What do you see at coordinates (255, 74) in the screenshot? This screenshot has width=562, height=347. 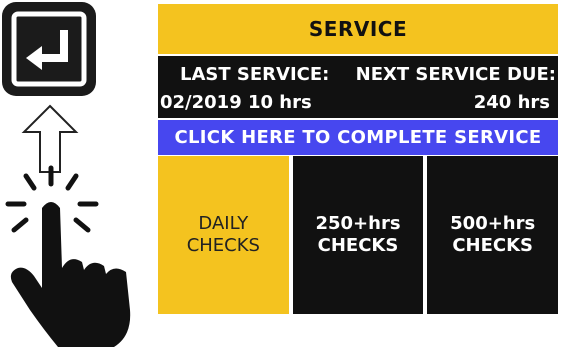 I see `last-service-label: LAST SERVICE:` at bounding box center [255, 74].